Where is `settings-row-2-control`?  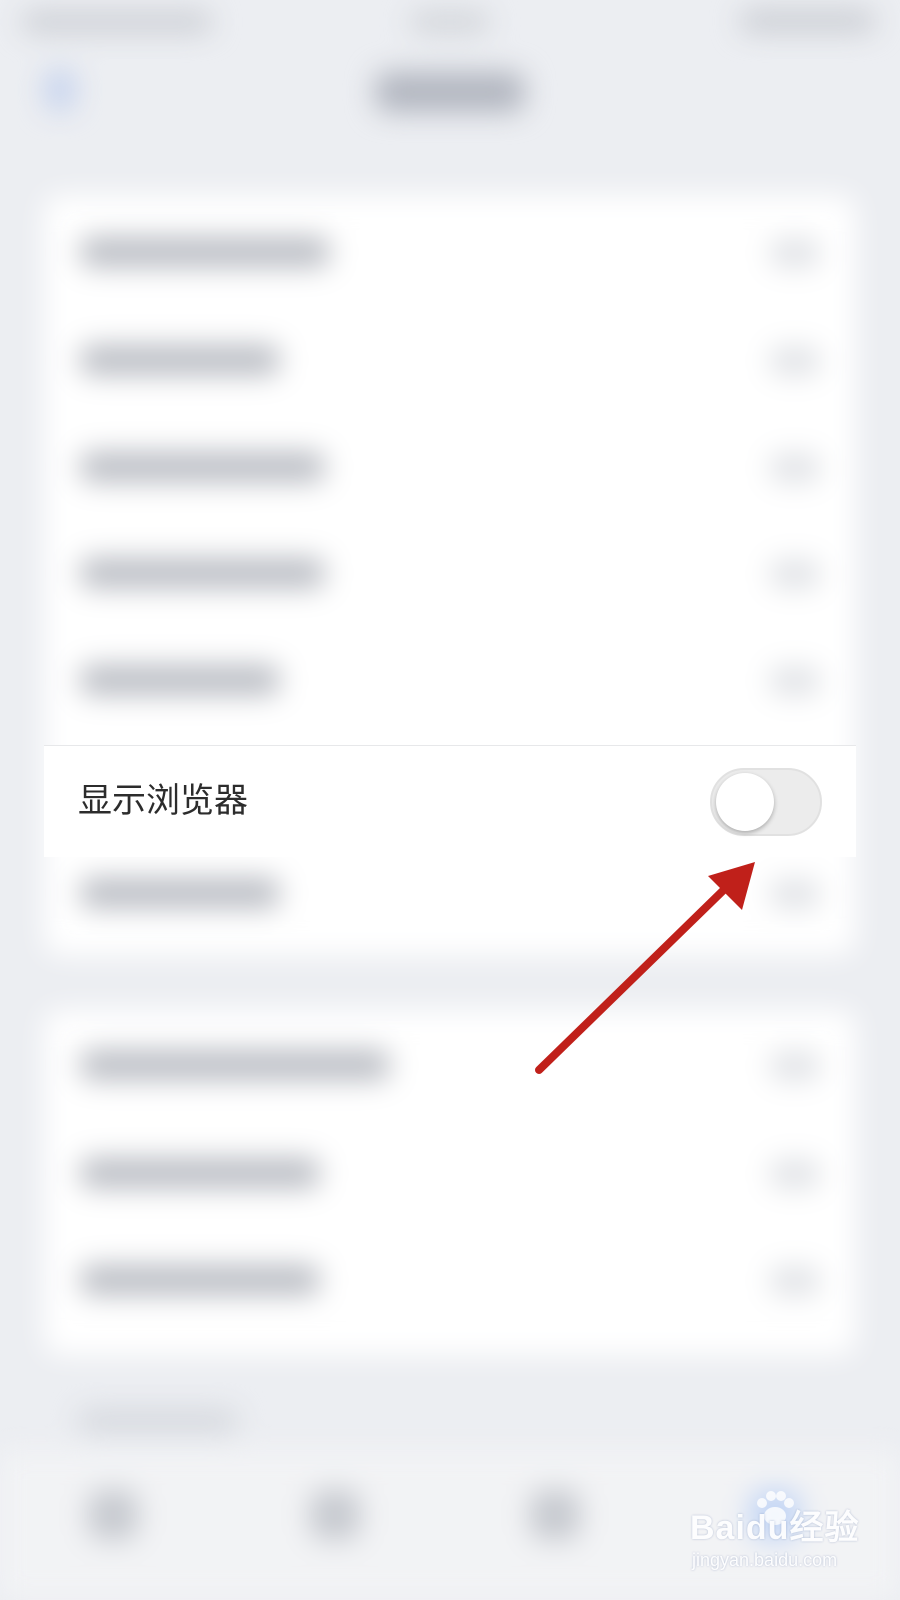
settings-row-2-control is located at coordinates (795, 361).